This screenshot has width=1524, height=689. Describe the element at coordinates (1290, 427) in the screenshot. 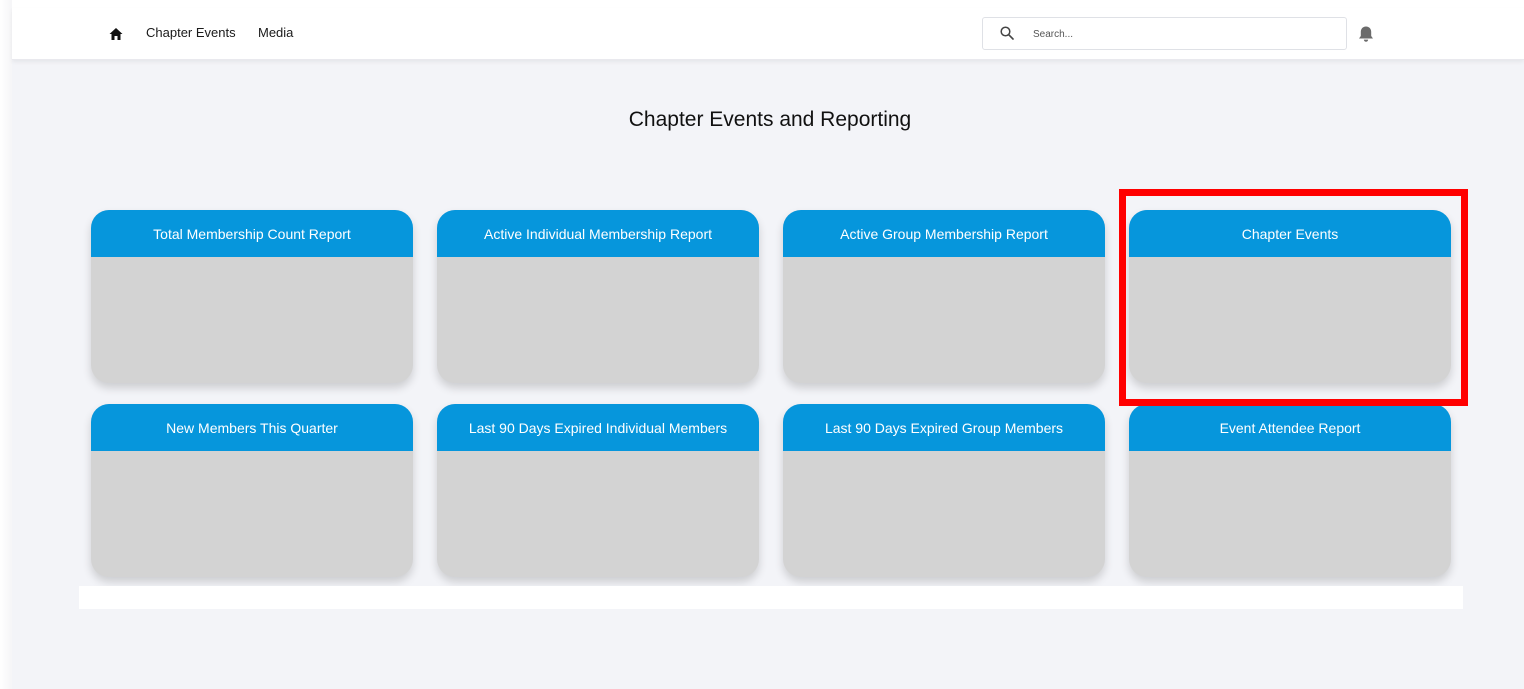

I see `tile-title: Event Attendee Report` at that location.